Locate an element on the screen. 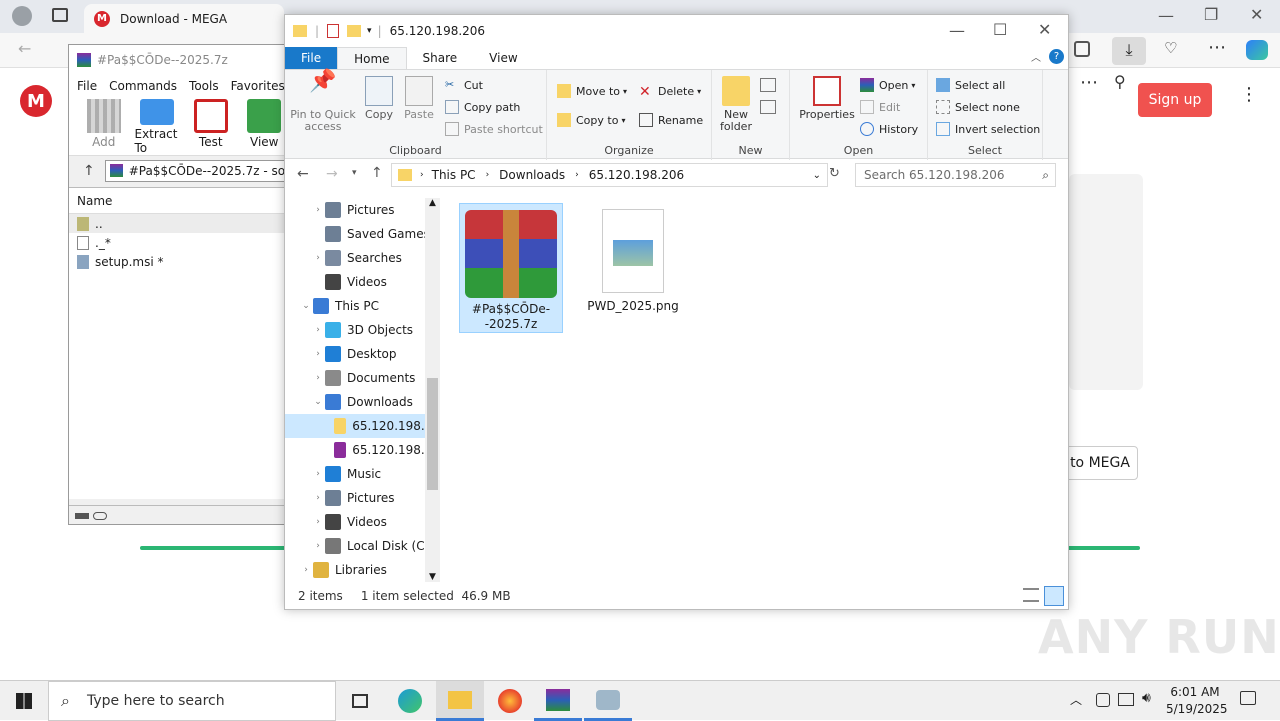 Image resolution: width=1280 pixels, height=721 pixels. properties-qa-icon is located at coordinates (333, 31).